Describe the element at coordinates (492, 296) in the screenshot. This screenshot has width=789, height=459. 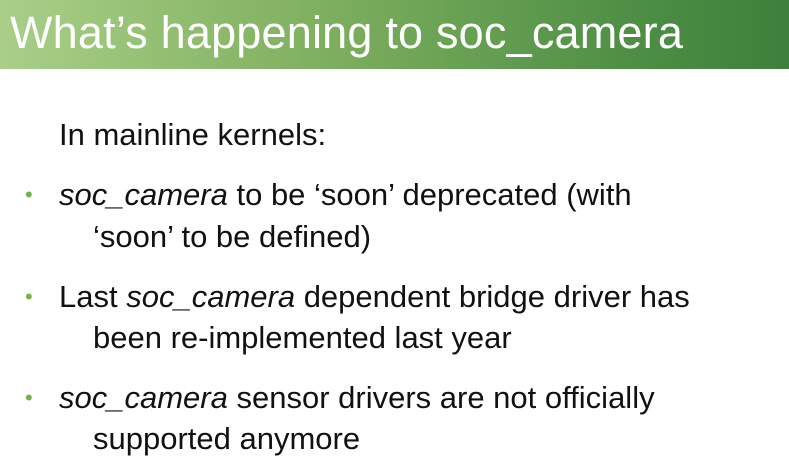
I see `bullet-2-rest: dependent bridge driver has` at that location.